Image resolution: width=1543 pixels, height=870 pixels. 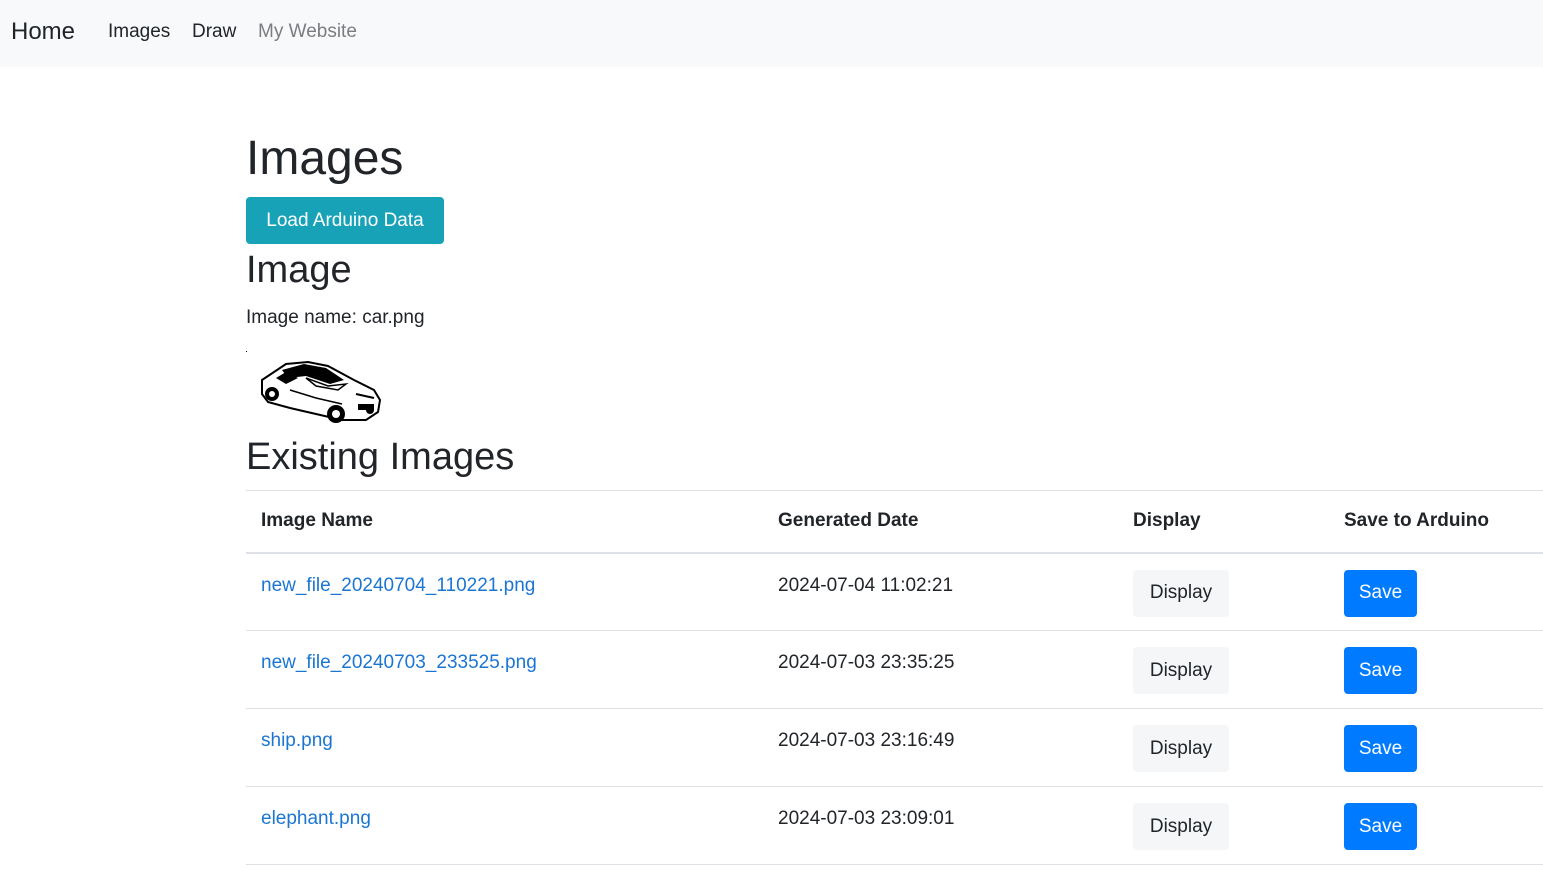 I want to click on image-name-line: Image name: car.png, so click(x=335, y=318).